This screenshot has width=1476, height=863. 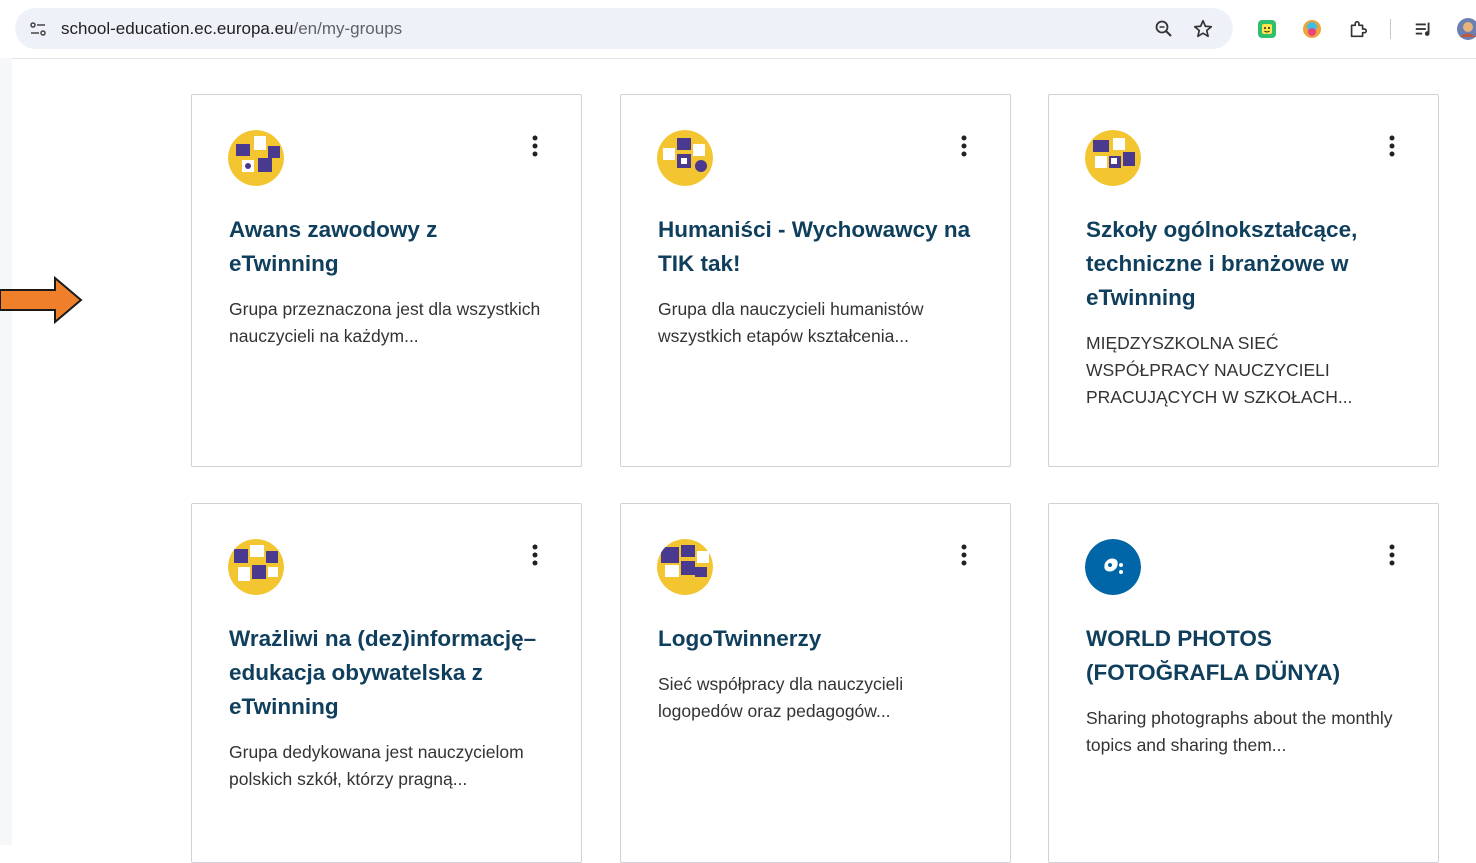 What do you see at coordinates (1164, 29) in the screenshot?
I see `zoom-icon` at bounding box center [1164, 29].